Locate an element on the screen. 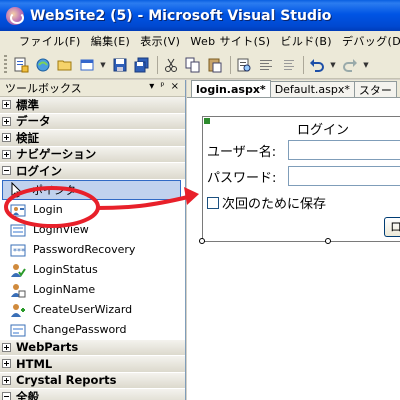 The height and width of the screenshot is (400, 400). tab-start-page: スター is located at coordinates (375, 89).